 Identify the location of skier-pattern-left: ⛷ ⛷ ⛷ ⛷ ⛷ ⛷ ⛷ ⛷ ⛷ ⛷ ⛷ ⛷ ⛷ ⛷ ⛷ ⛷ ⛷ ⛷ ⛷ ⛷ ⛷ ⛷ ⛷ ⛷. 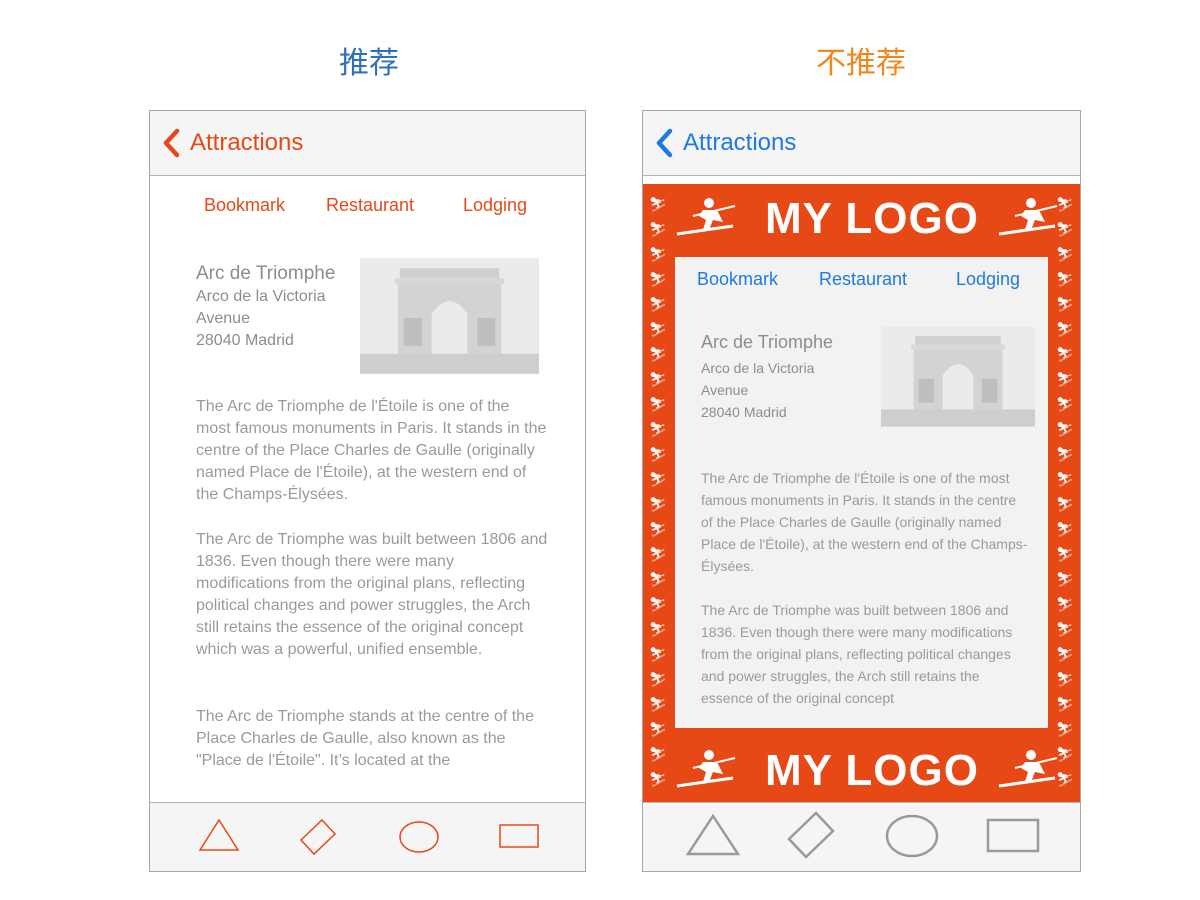
(658, 491).